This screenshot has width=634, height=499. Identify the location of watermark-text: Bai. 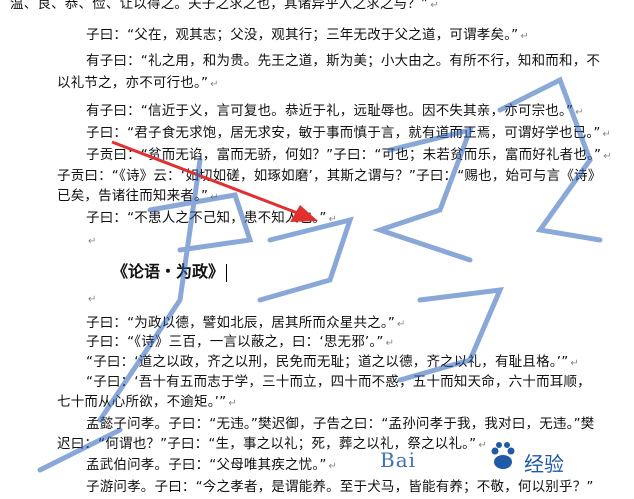
(398, 460).